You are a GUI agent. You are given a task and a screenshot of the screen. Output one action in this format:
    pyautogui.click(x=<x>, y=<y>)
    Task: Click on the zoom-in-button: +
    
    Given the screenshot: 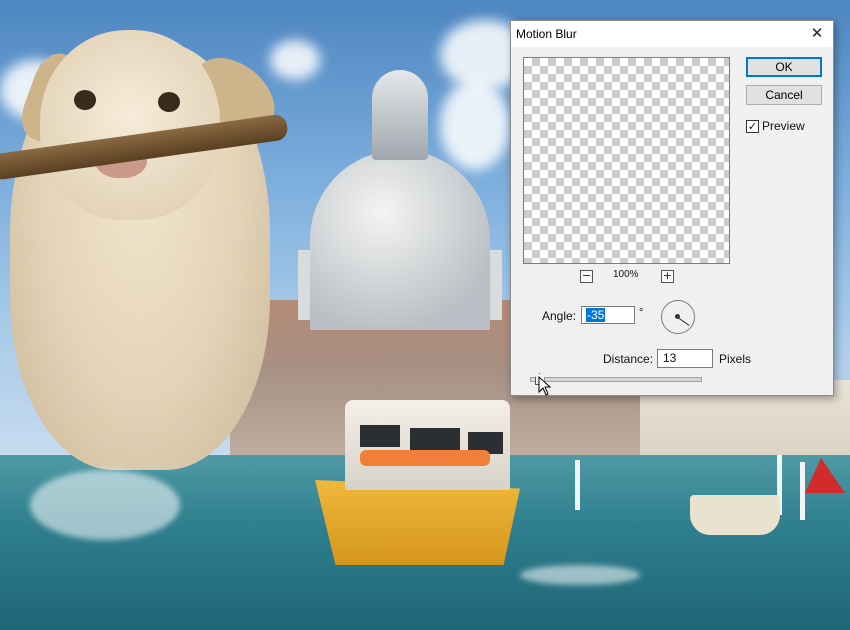 What is the action you would take?
    pyautogui.click(x=667, y=276)
    